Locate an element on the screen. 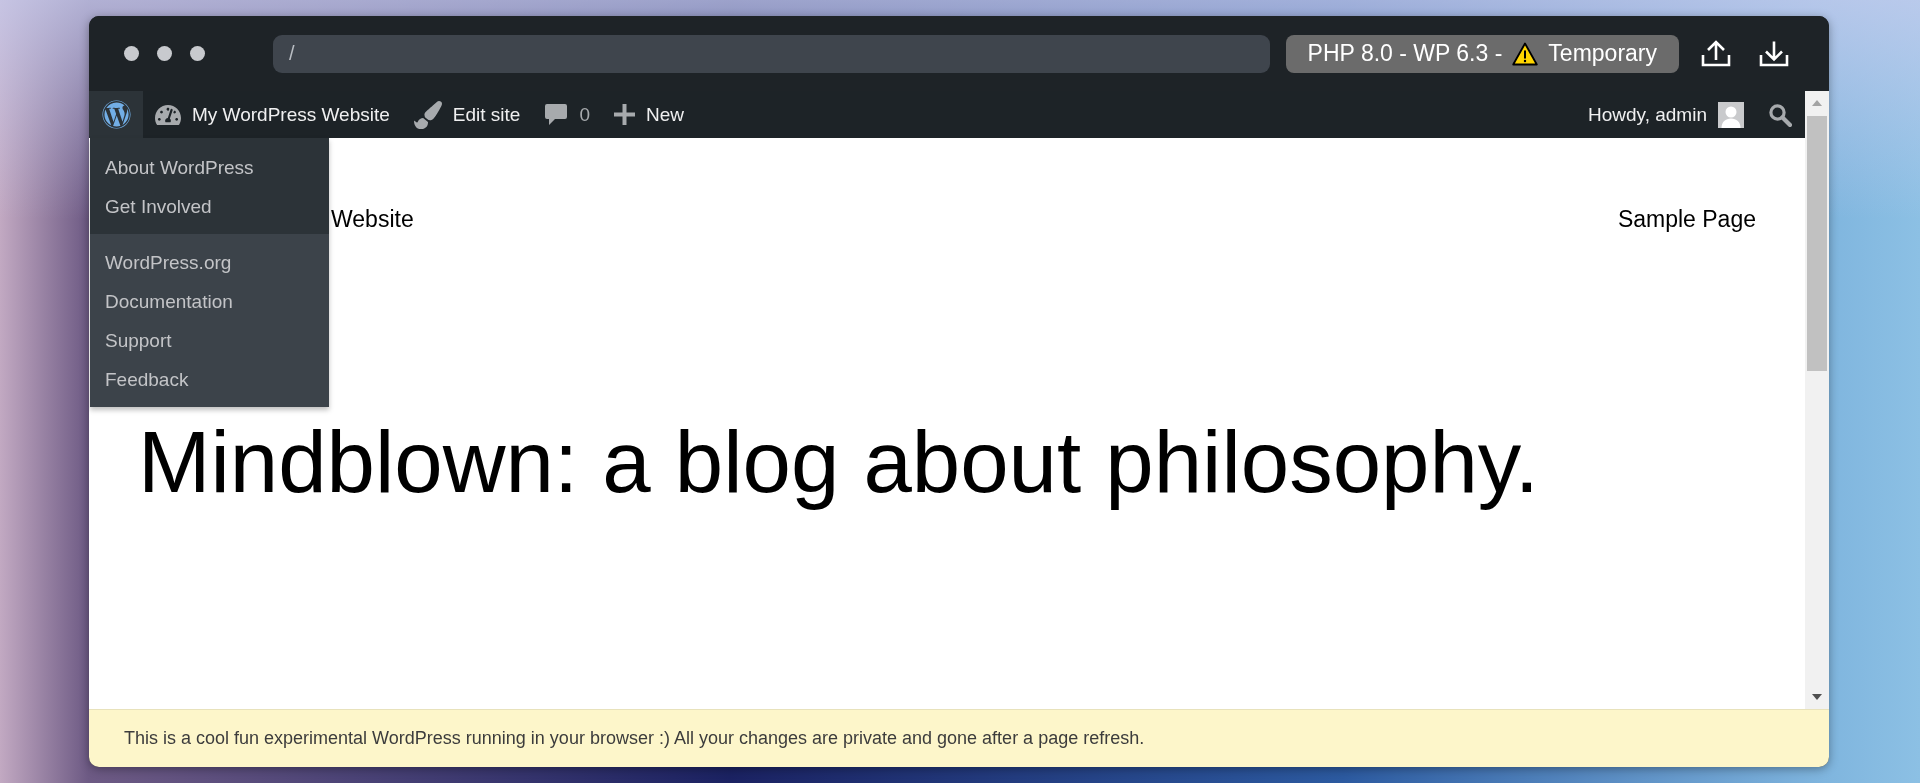 This screenshot has height=783, width=1920. wordpress-logo-icon is located at coordinates (116, 114).